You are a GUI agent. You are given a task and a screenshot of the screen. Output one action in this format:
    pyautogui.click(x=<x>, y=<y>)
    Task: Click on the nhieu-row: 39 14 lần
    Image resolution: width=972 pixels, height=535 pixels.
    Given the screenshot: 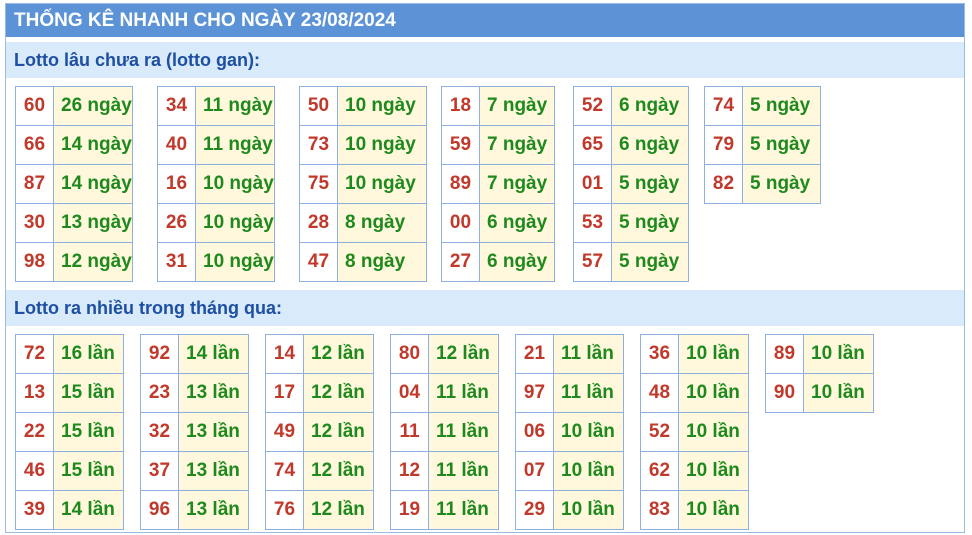 What is the action you would take?
    pyautogui.click(x=69, y=510)
    